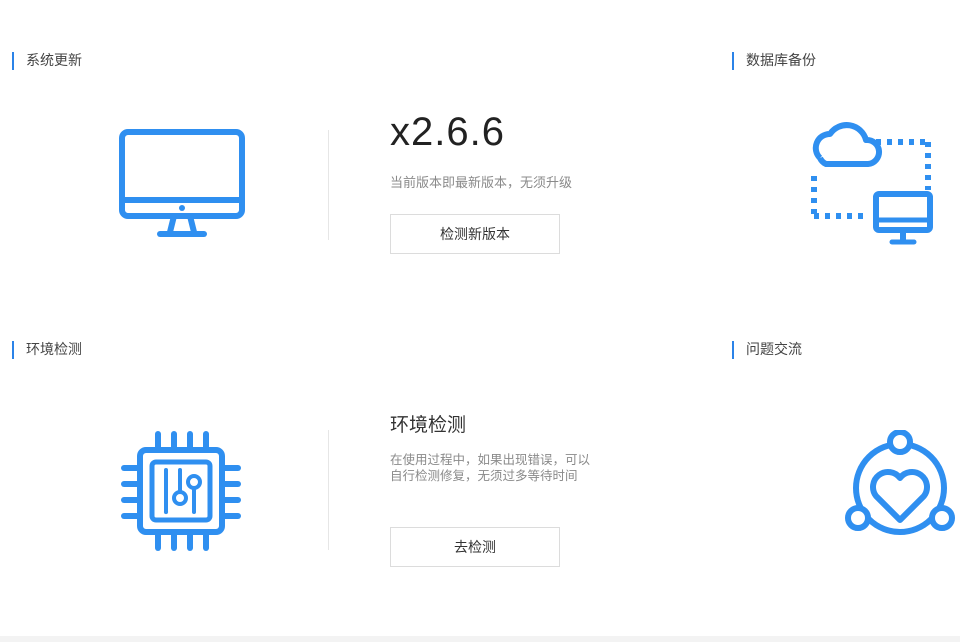 The width and height of the screenshot is (960, 642). I want to click on go-check-button: 去检测, so click(475, 547).